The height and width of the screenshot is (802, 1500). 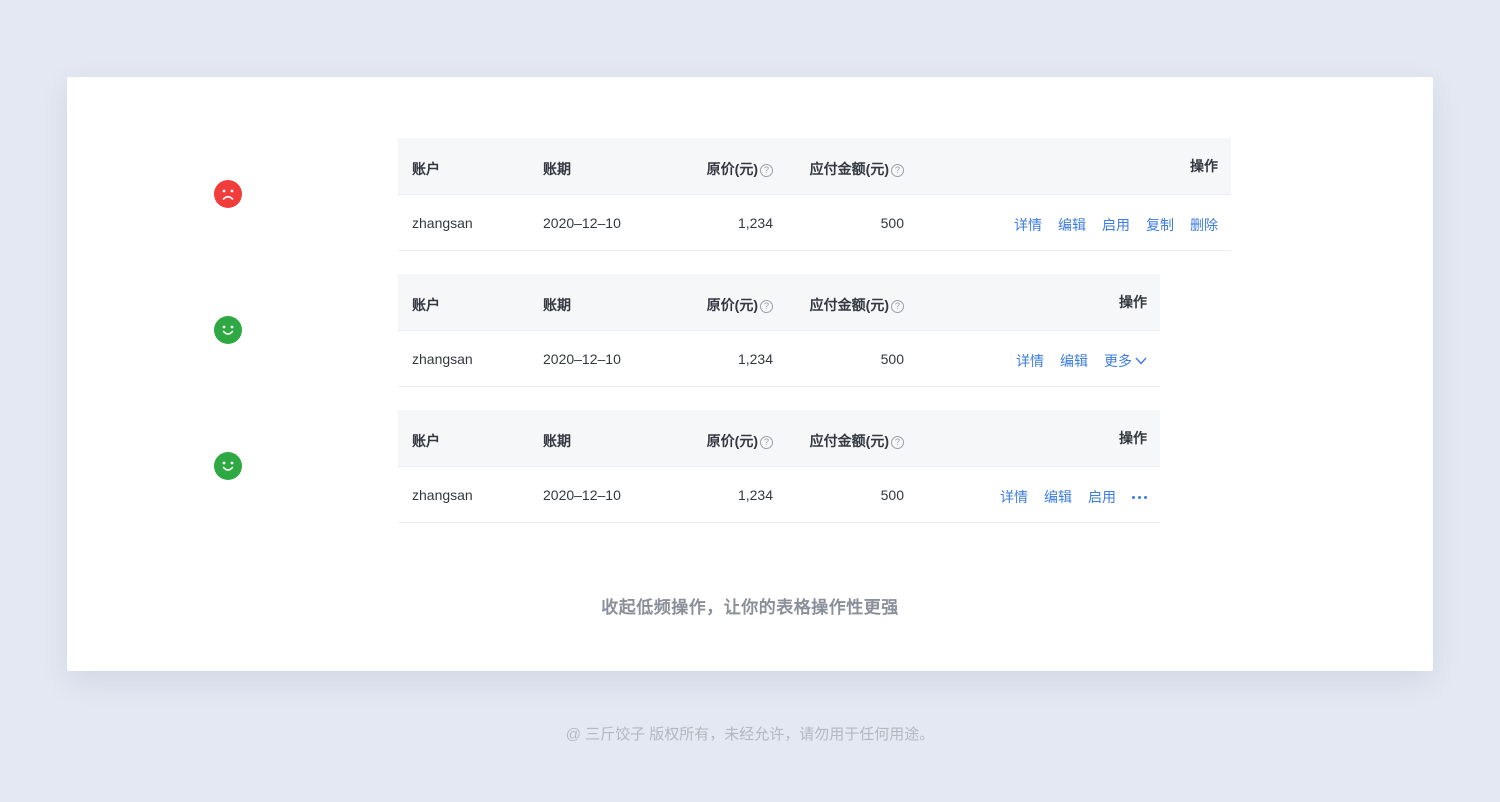 What do you see at coordinates (750, 607) in the screenshot?
I see `caption: 收起低频操作，让你的表格操作性更强` at bounding box center [750, 607].